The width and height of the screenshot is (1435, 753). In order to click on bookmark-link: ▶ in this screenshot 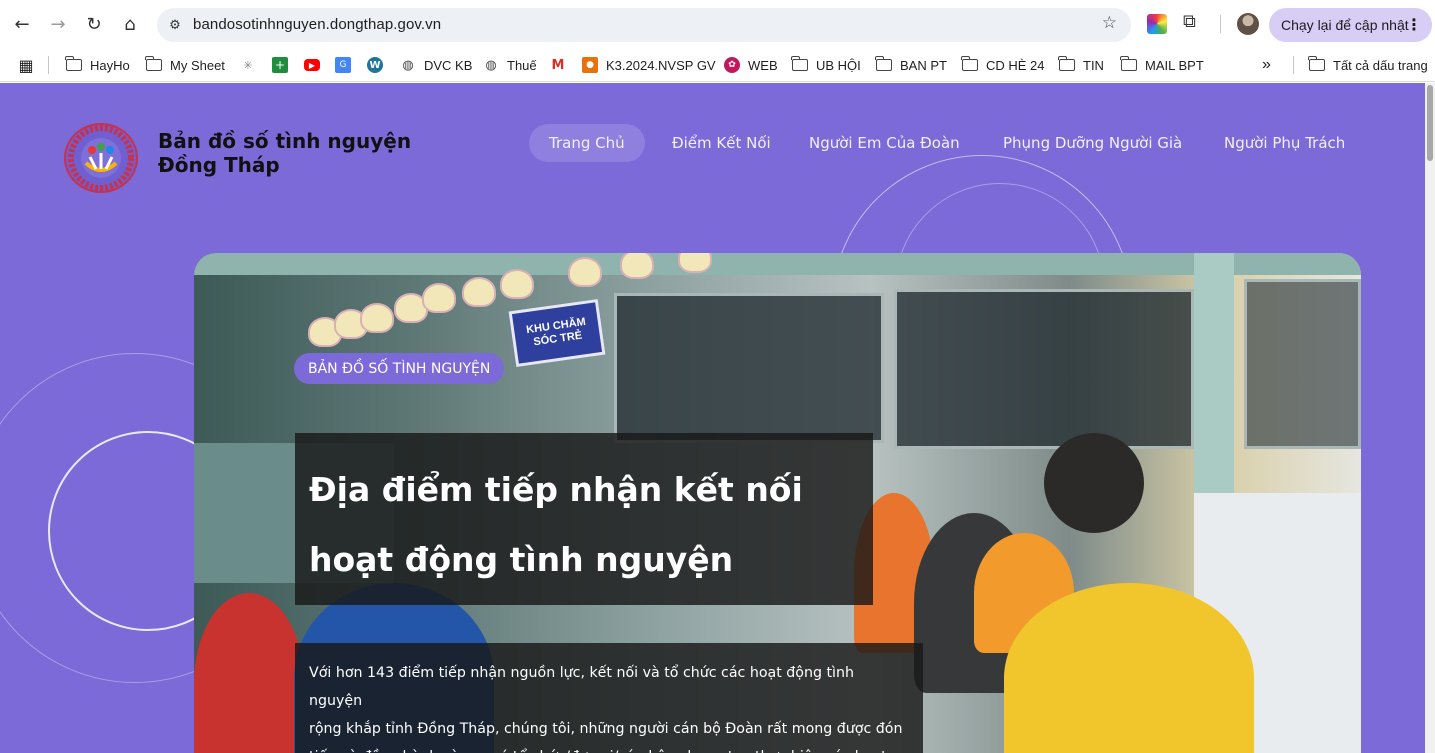, I will do `click(316, 65)`.